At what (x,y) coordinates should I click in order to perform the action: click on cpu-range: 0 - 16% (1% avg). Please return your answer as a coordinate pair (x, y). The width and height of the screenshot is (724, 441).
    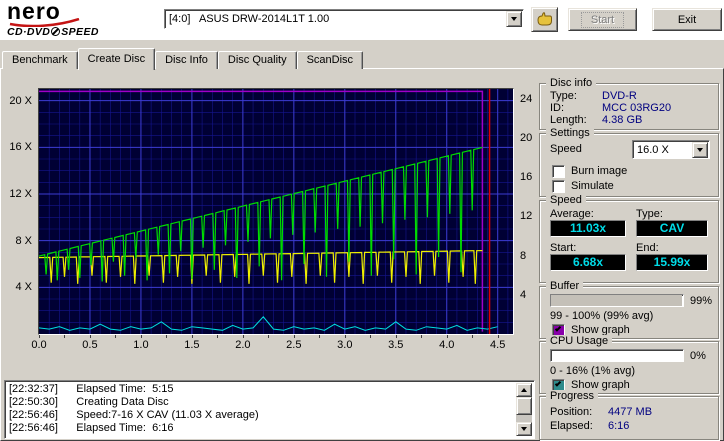
    Looking at the image, I should click on (592, 371).